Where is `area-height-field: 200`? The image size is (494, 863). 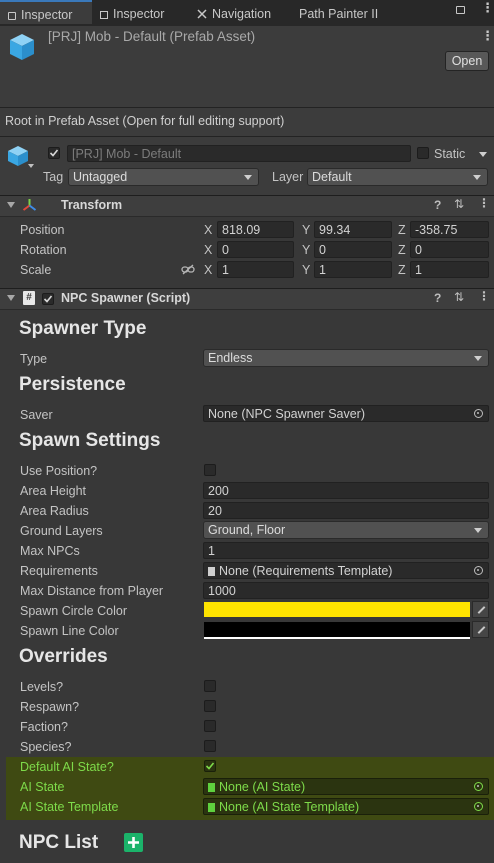 area-height-field: 200 is located at coordinates (346, 490).